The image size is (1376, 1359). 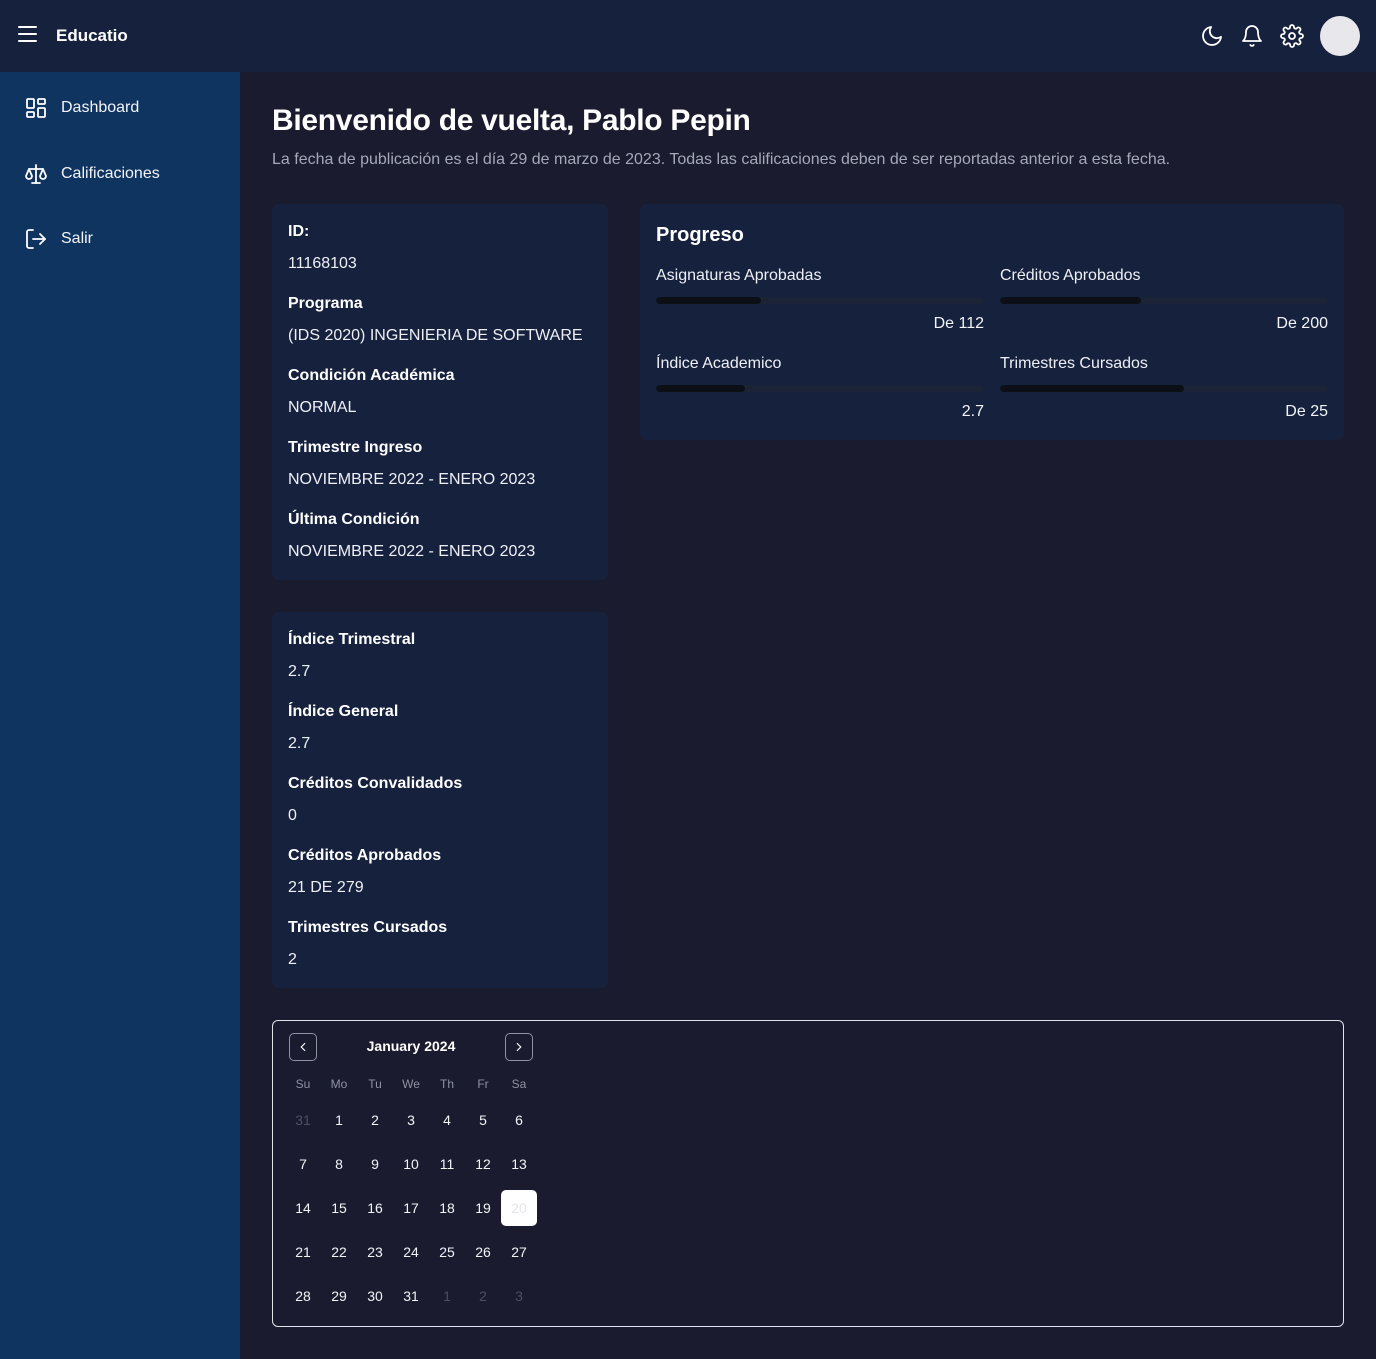 I want to click on calendar-day: 11, so click(x=447, y=1164).